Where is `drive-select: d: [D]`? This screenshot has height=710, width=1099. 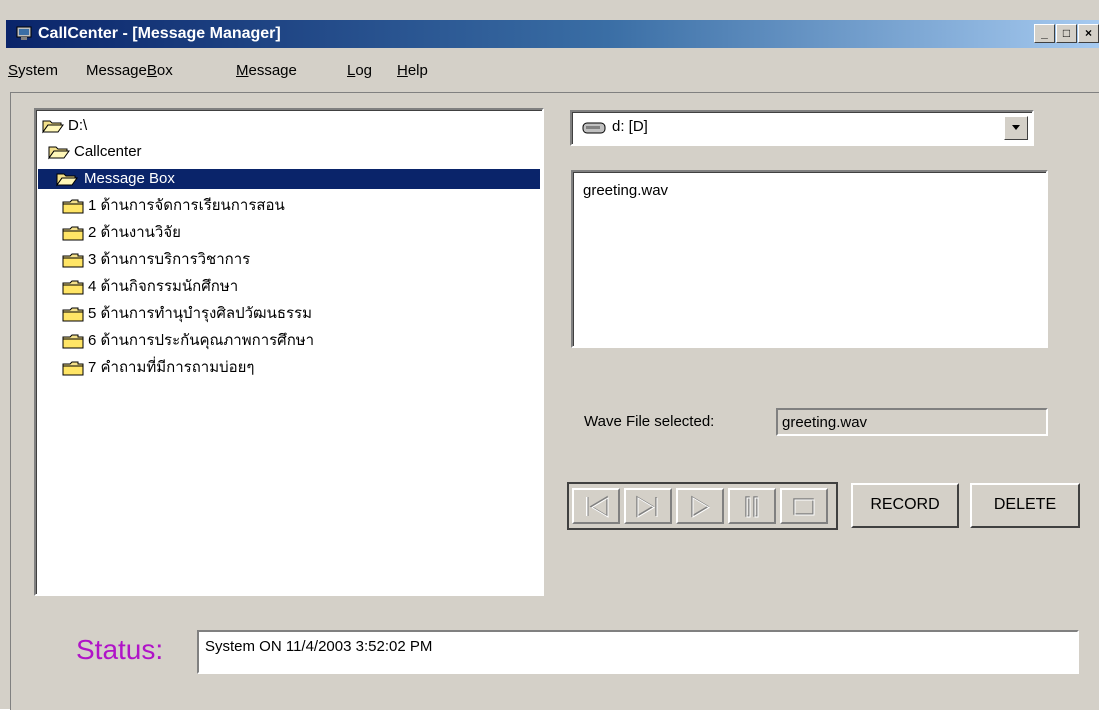
drive-select: d: [D] is located at coordinates (802, 128).